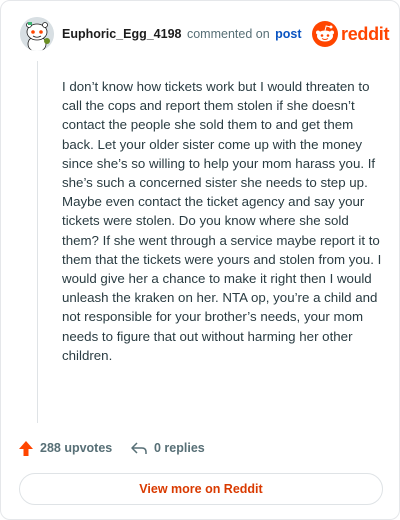  What do you see at coordinates (37, 242) in the screenshot?
I see `thread-line` at bounding box center [37, 242].